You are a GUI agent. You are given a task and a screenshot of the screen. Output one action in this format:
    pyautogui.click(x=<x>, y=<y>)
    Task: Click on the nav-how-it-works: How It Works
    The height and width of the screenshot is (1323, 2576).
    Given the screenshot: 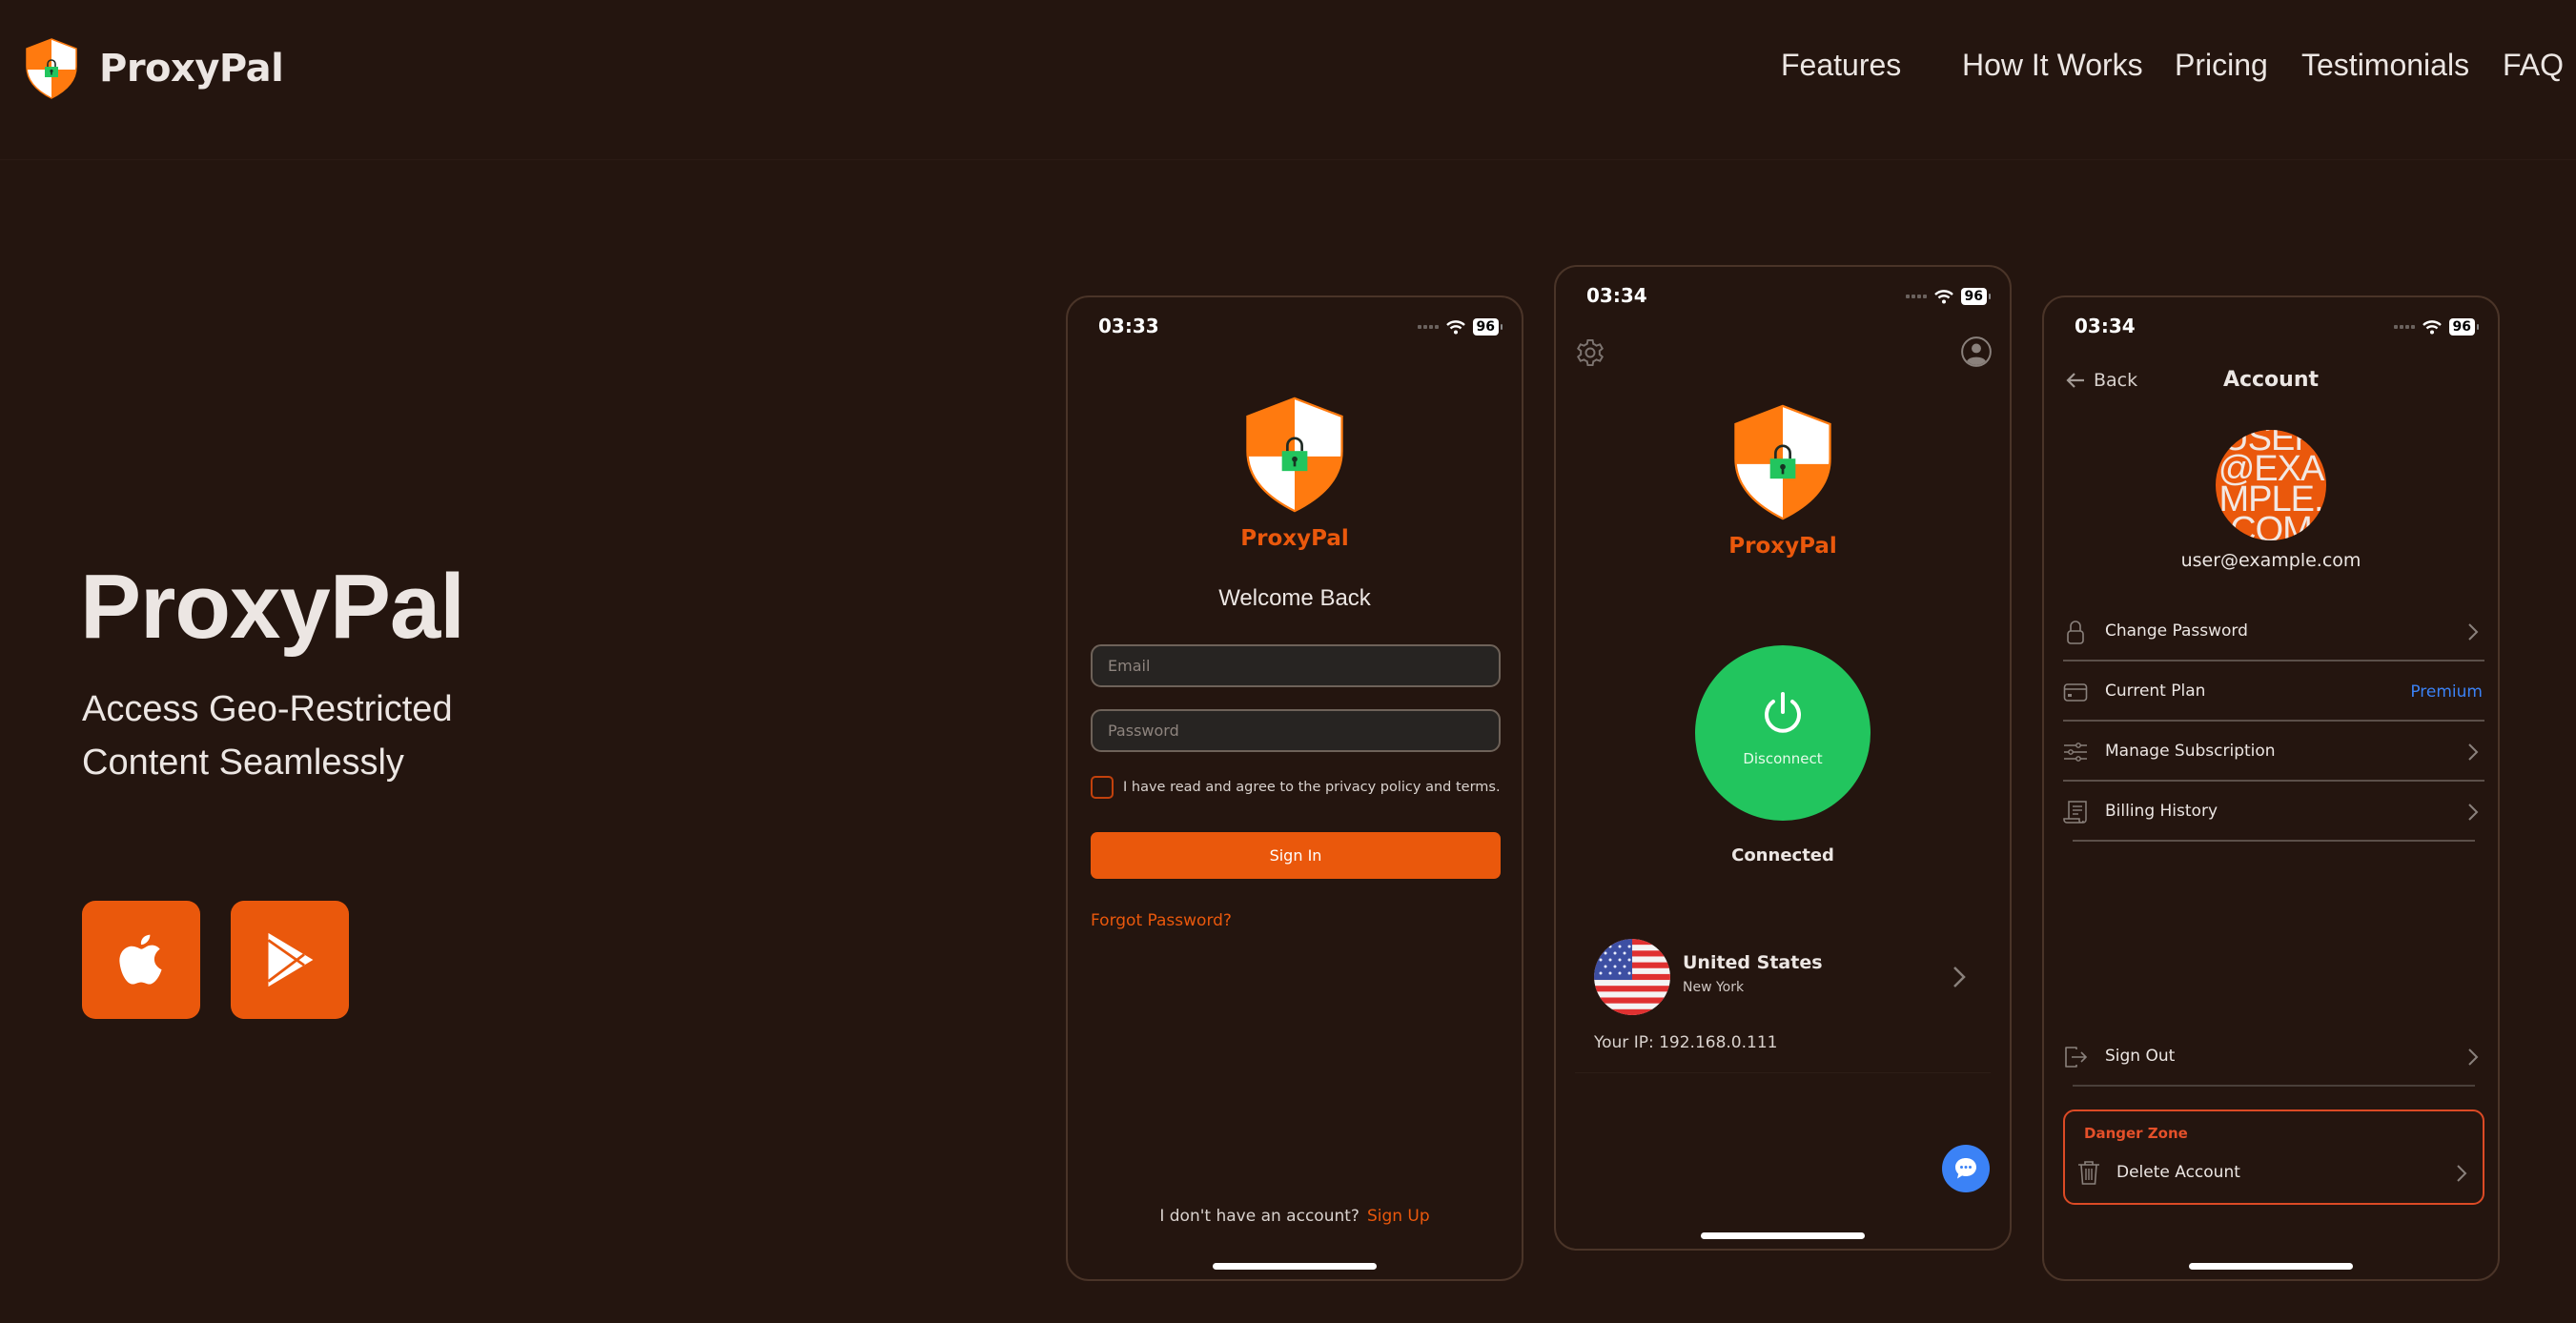 What is the action you would take?
    pyautogui.click(x=2052, y=65)
    